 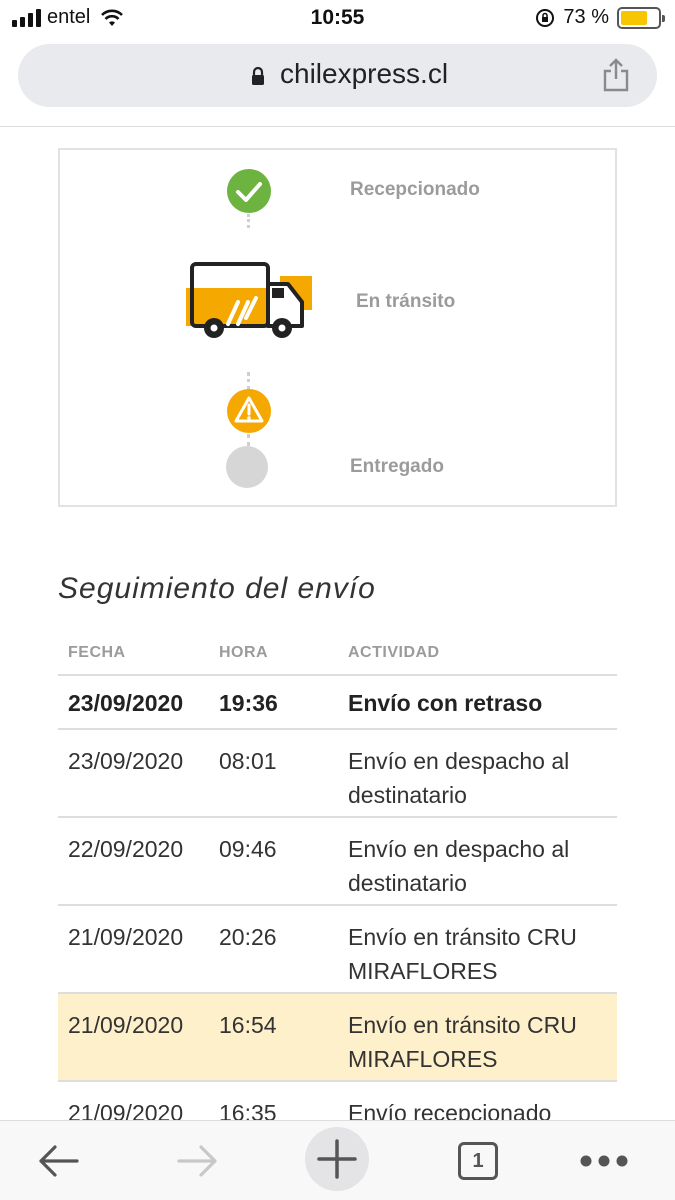 What do you see at coordinates (445, 703) in the screenshot?
I see `row-activity: Envío con retraso` at bounding box center [445, 703].